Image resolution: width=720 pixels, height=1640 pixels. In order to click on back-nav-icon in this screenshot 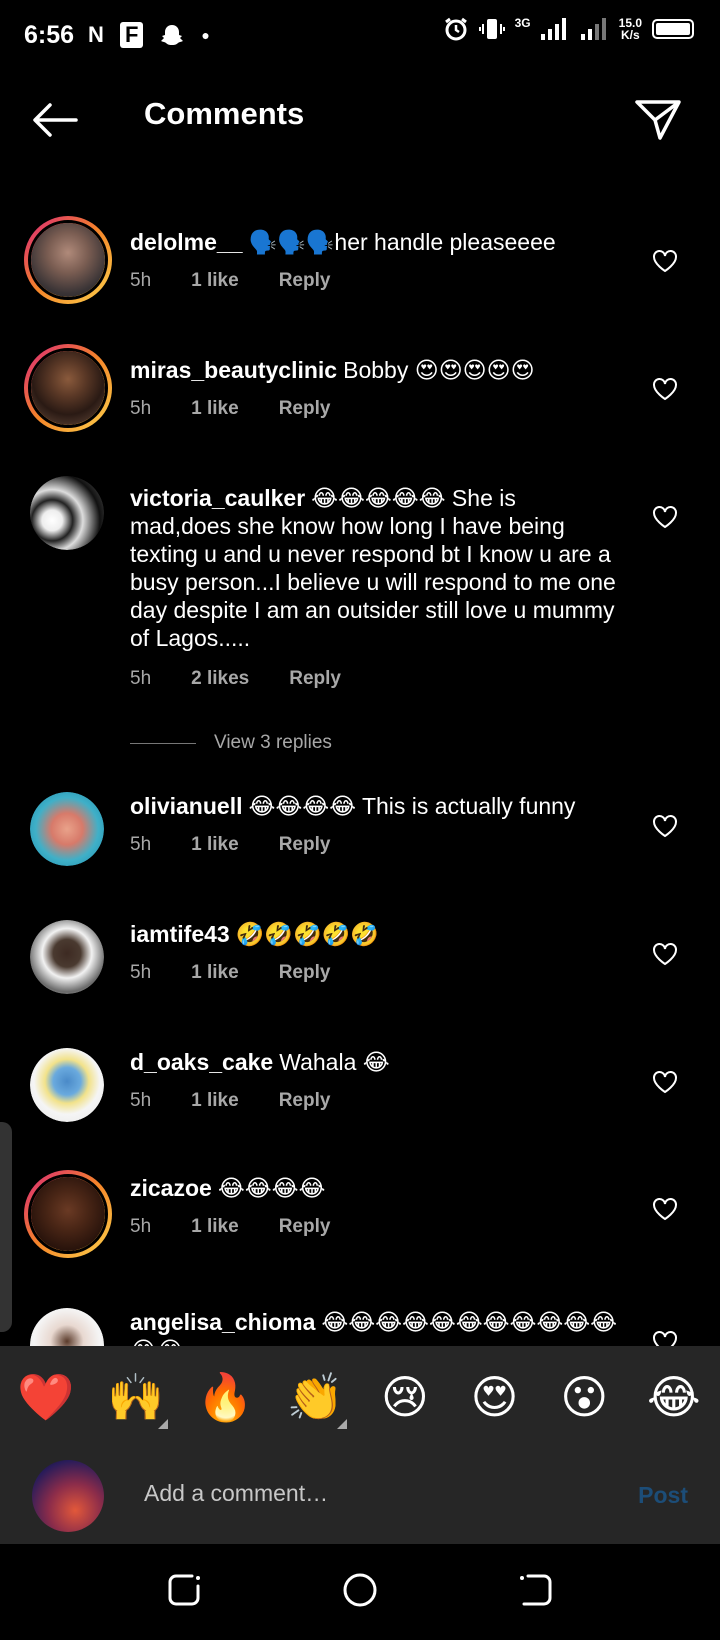, I will do `click(536, 1590)`.